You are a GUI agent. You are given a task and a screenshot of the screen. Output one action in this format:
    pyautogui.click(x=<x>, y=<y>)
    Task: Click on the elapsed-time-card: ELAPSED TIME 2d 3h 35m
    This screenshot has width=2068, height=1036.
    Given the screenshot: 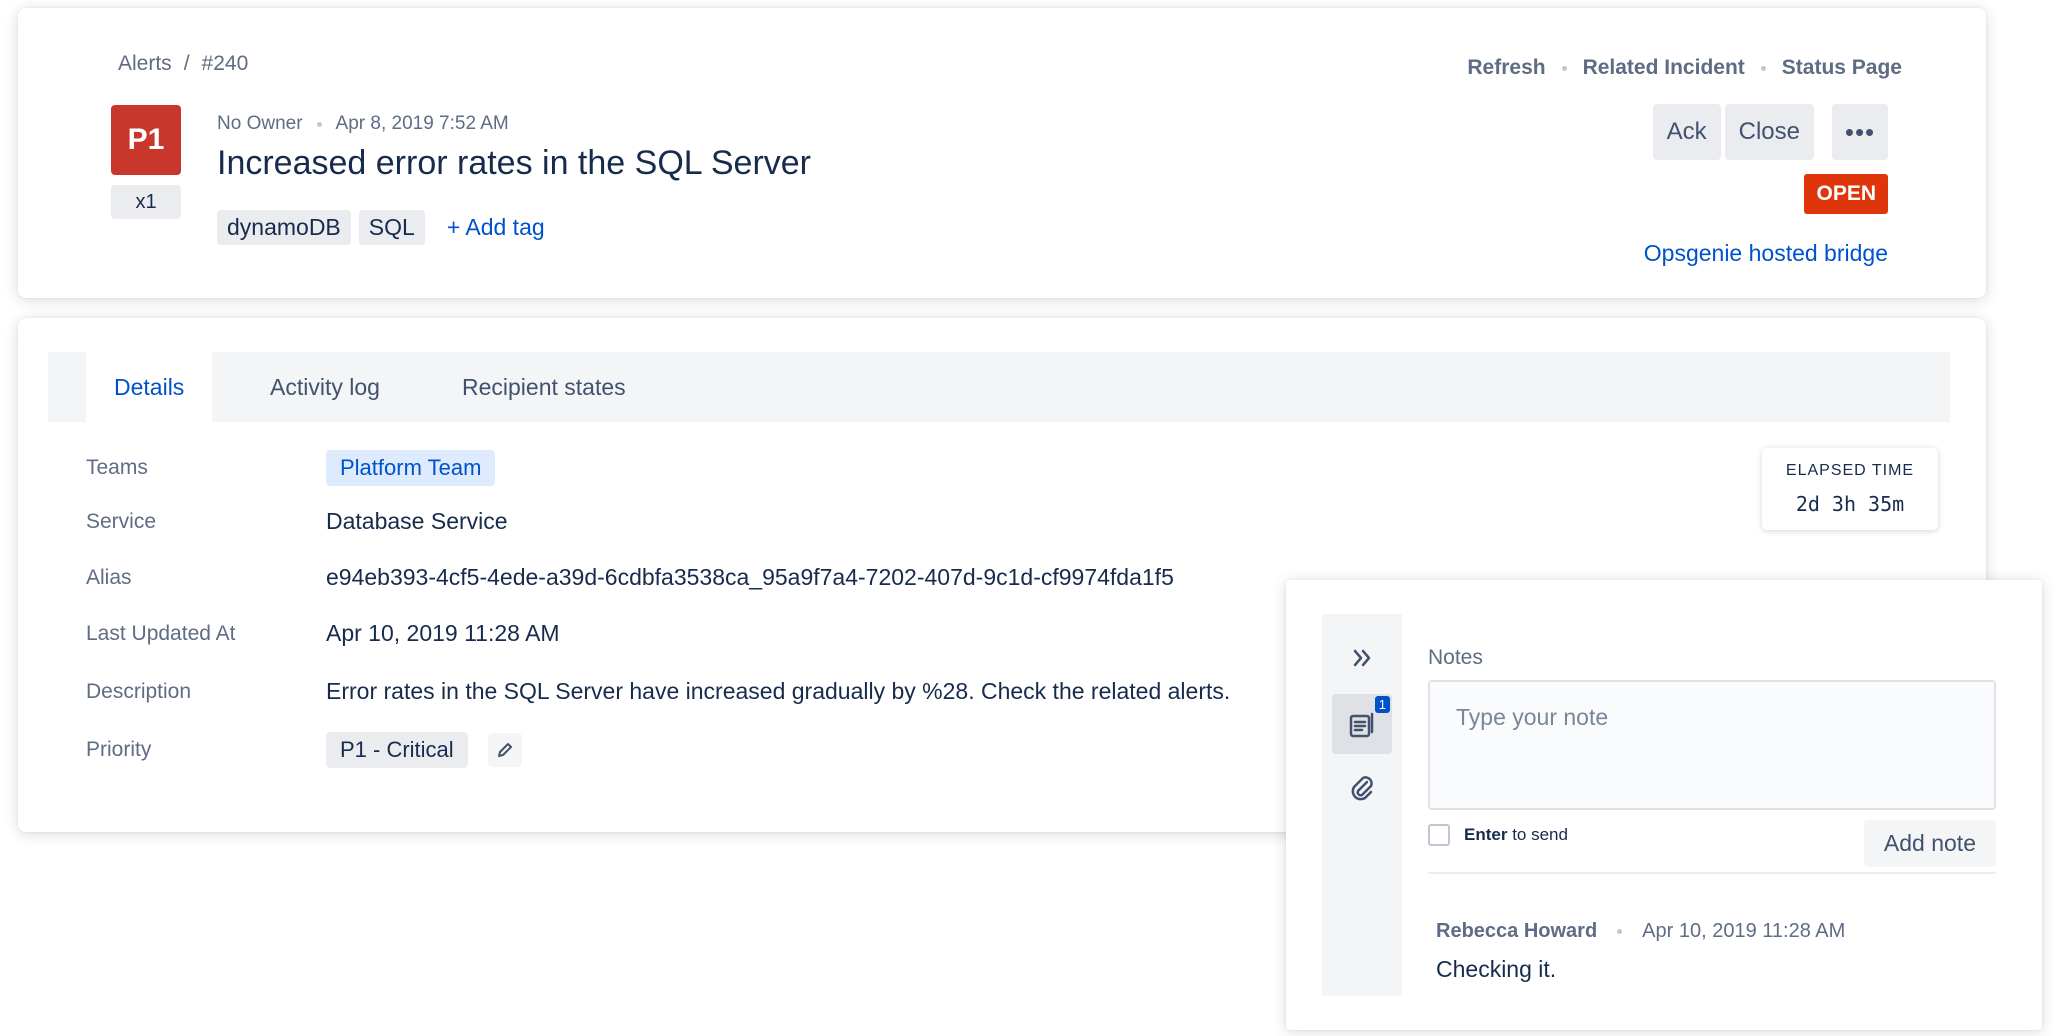 What is the action you would take?
    pyautogui.click(x=1850, y=489)
    